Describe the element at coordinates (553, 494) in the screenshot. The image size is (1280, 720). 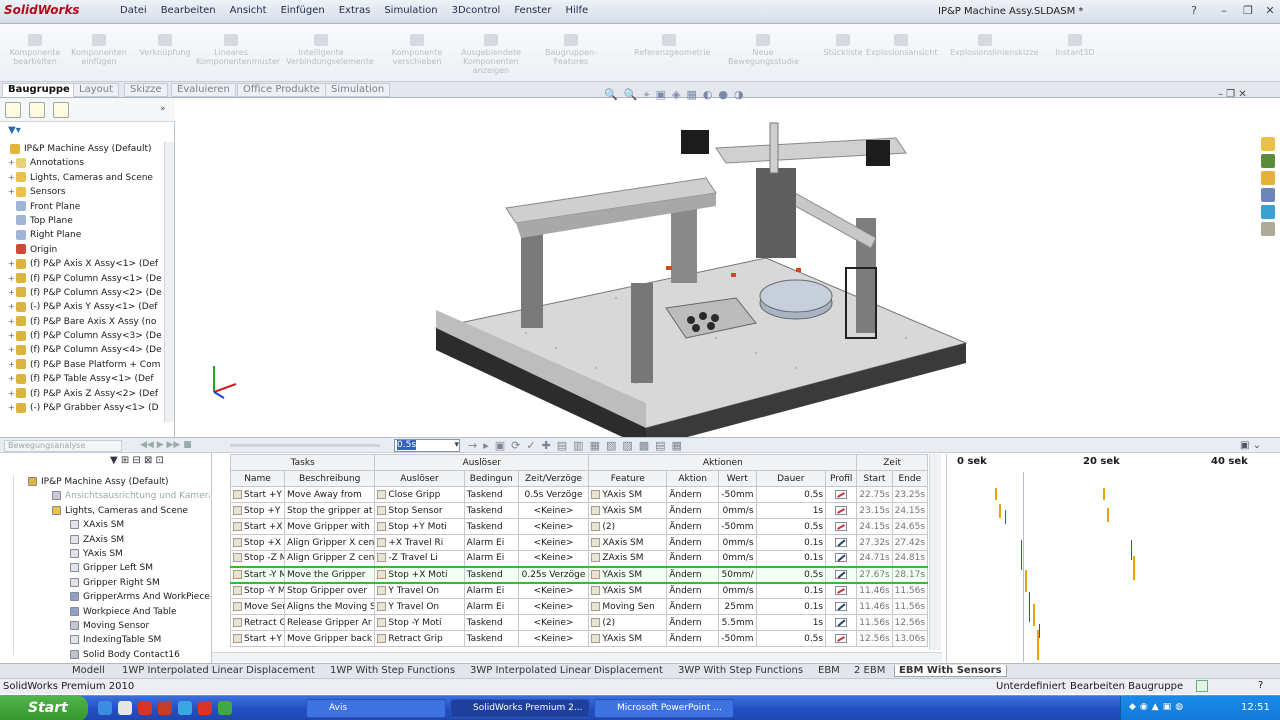
I see `table-cell: 0.5s Verzöge` at that location.